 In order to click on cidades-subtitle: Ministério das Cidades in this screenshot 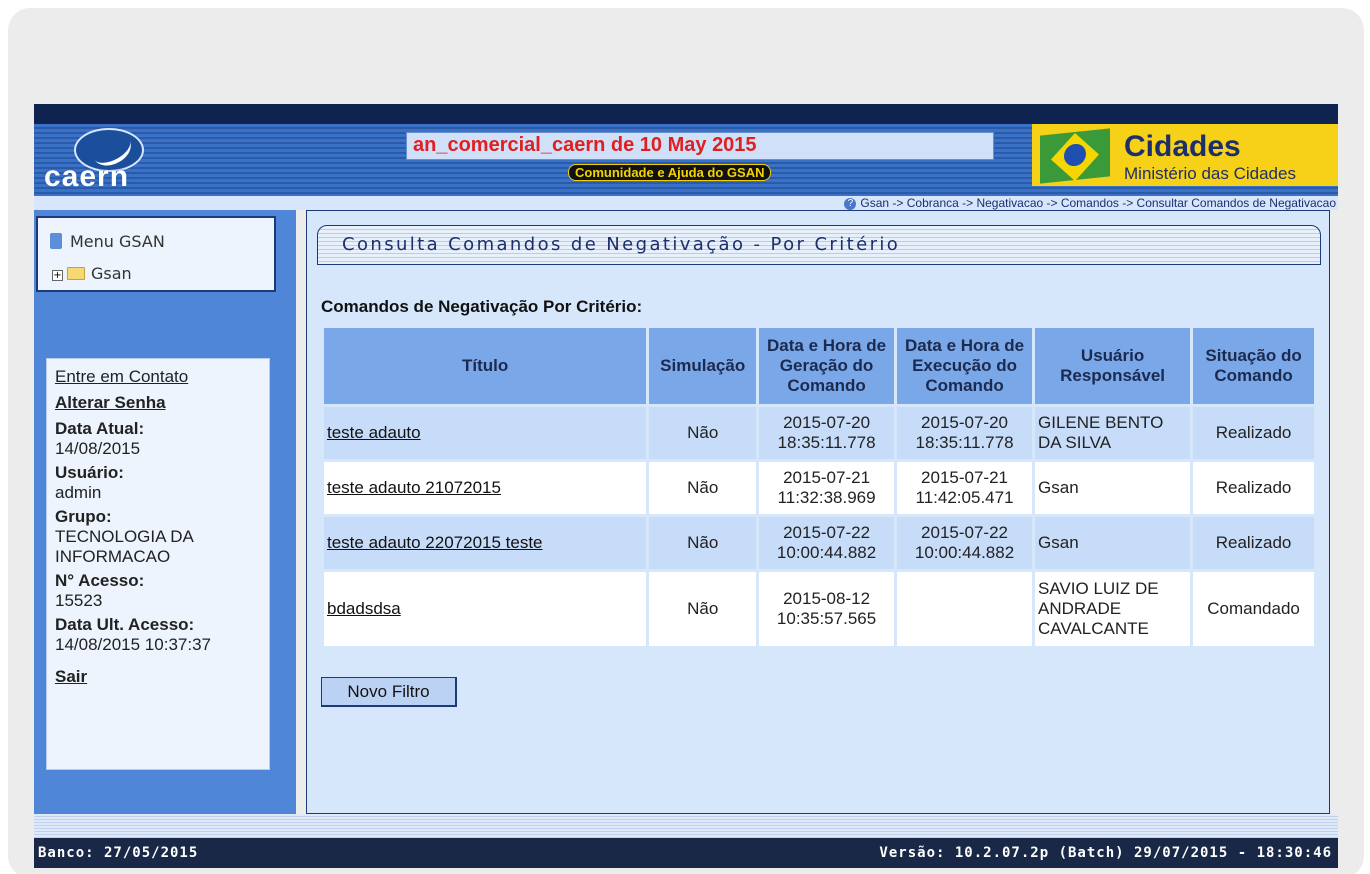, I will do `click(1210, 173)`.